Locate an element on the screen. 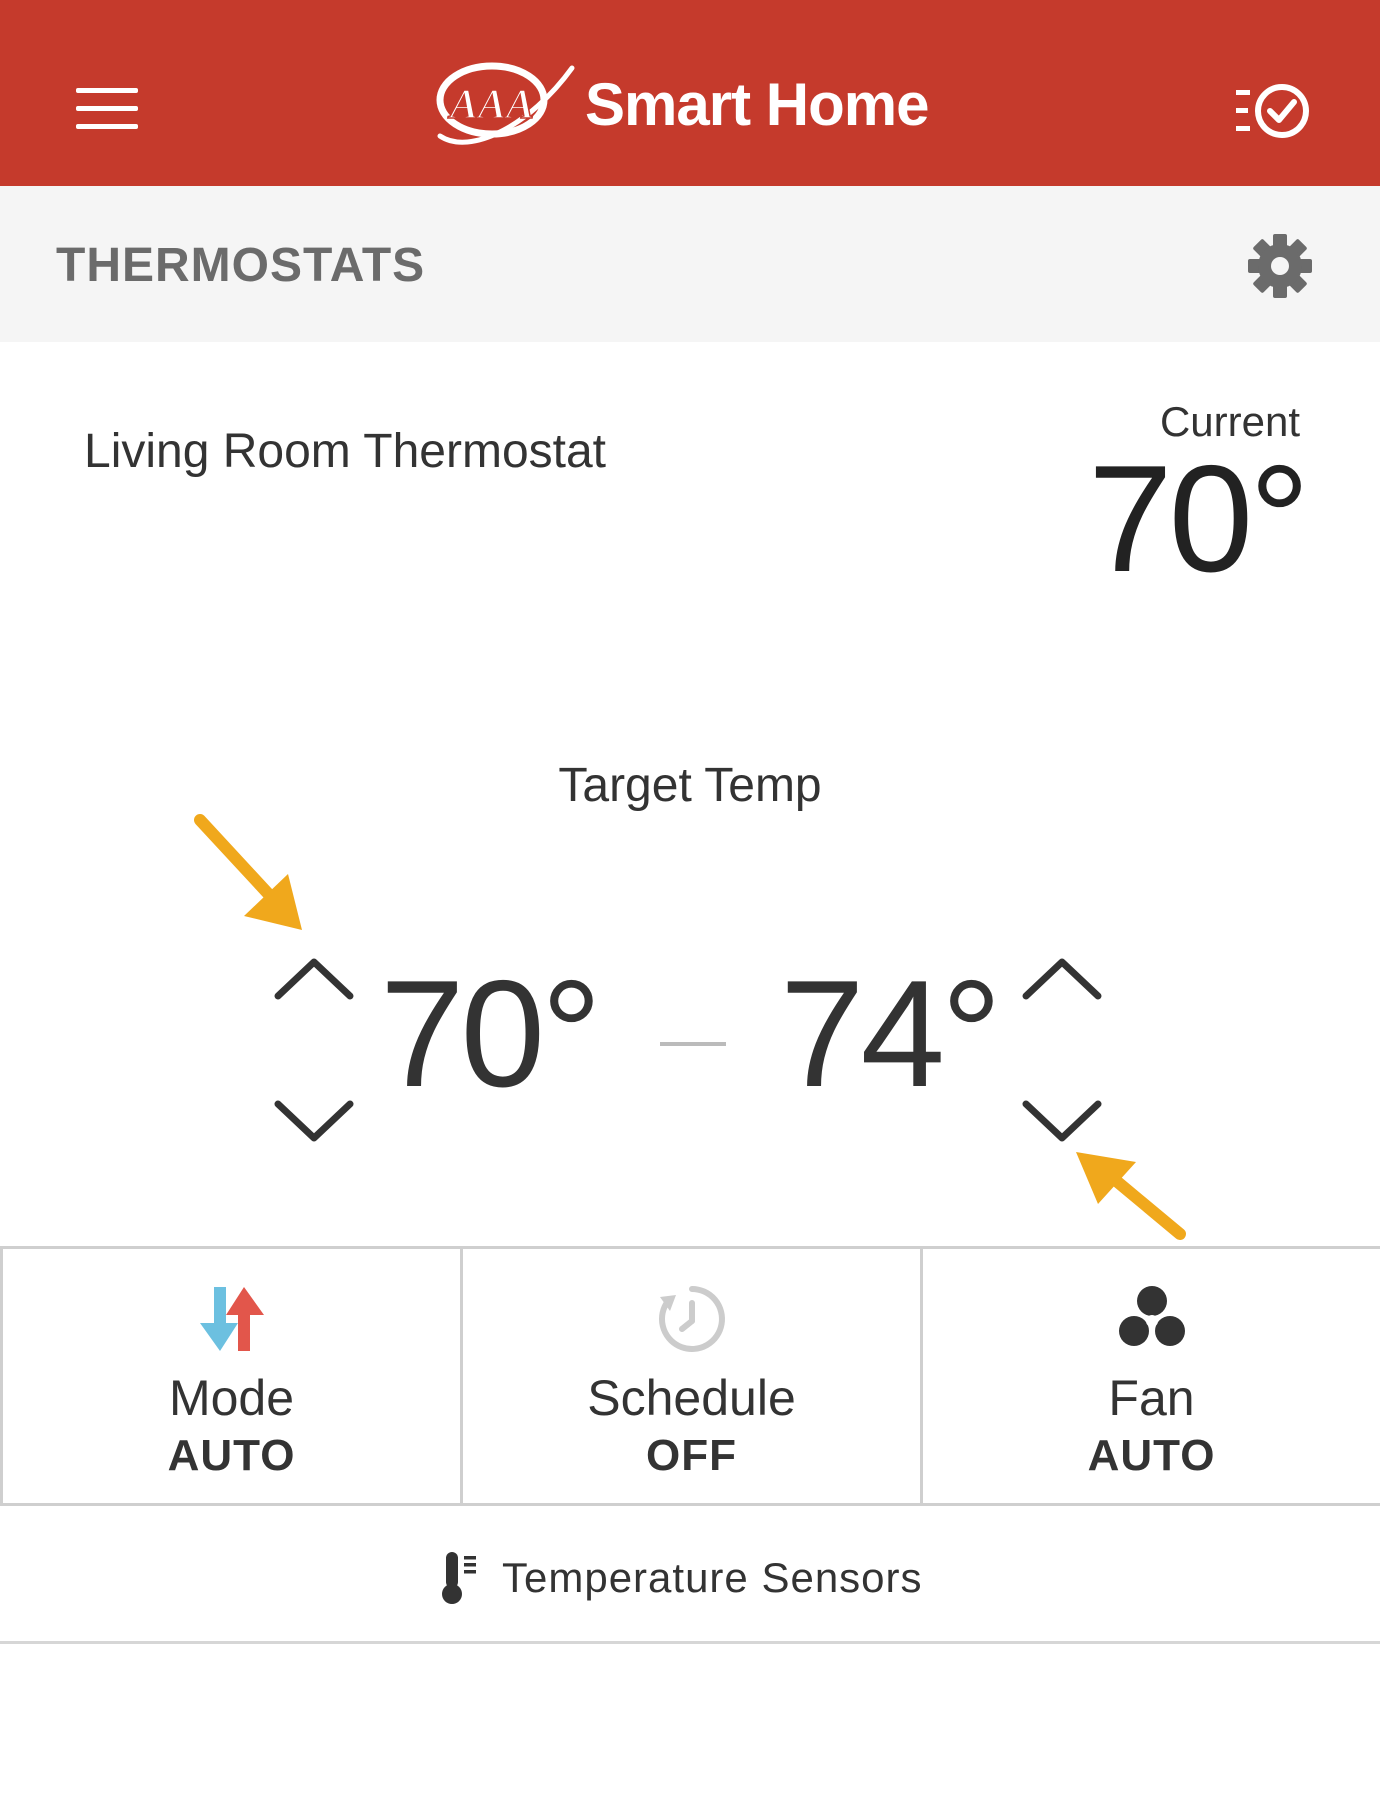 The image size is (1380, 1799). app-header: AAA Smart Home is located at coordinates (690, 93).